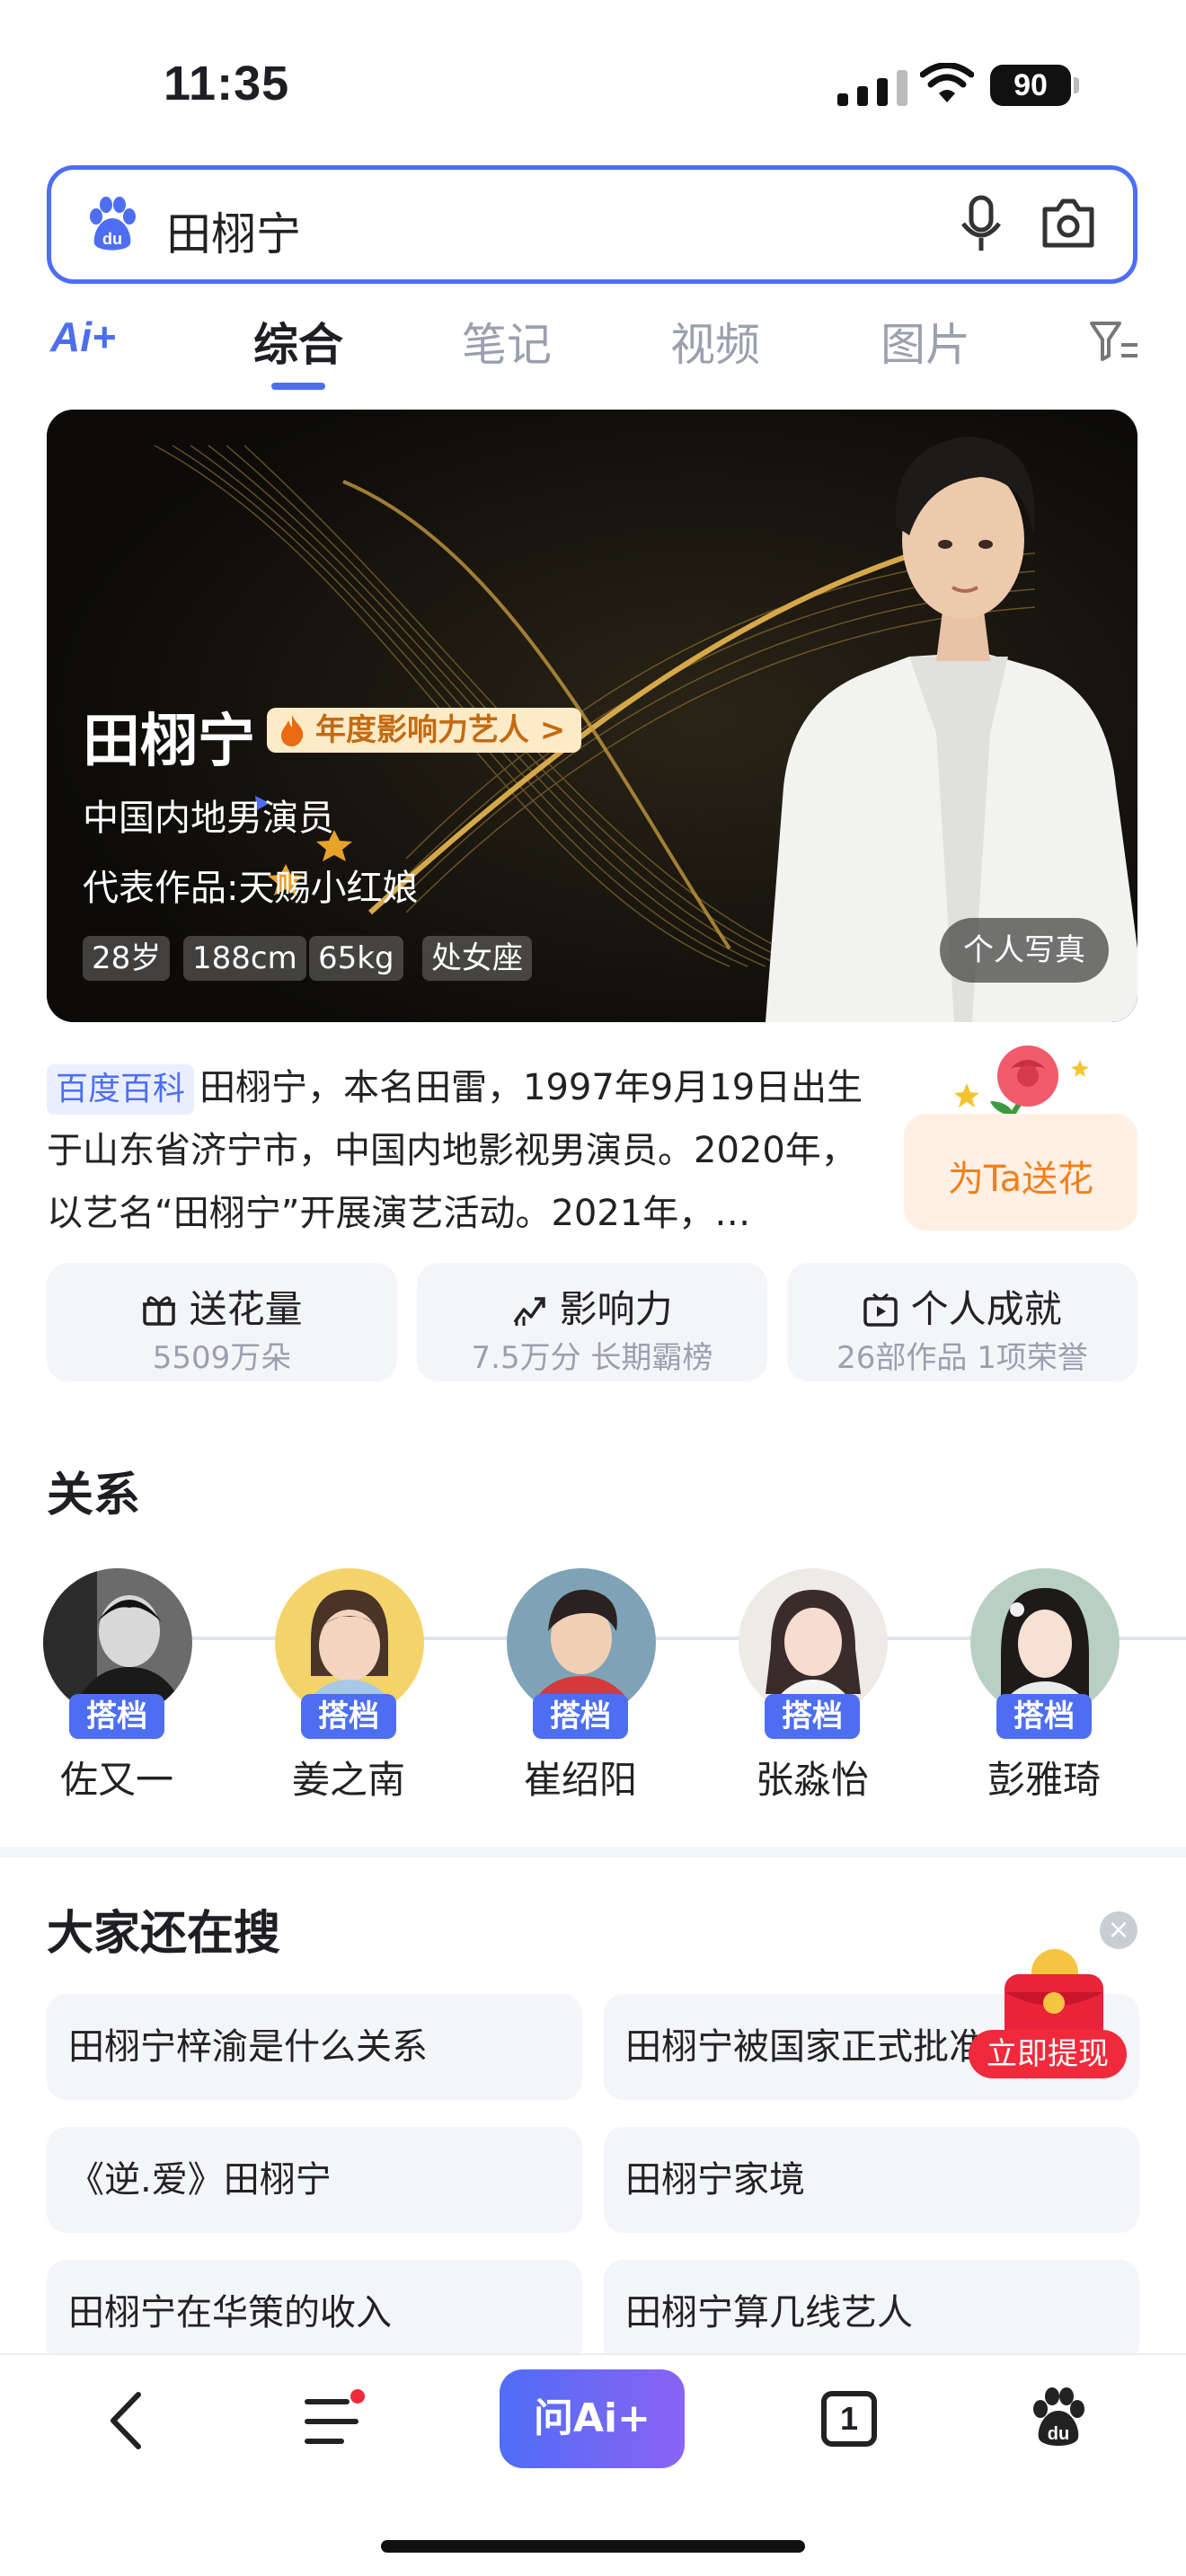 The width and height of the screenshot is (1186, 2576). Describe the element at coordinates (234, 230) in the screenshot. I see `search-input: 田栩宁` at that location.